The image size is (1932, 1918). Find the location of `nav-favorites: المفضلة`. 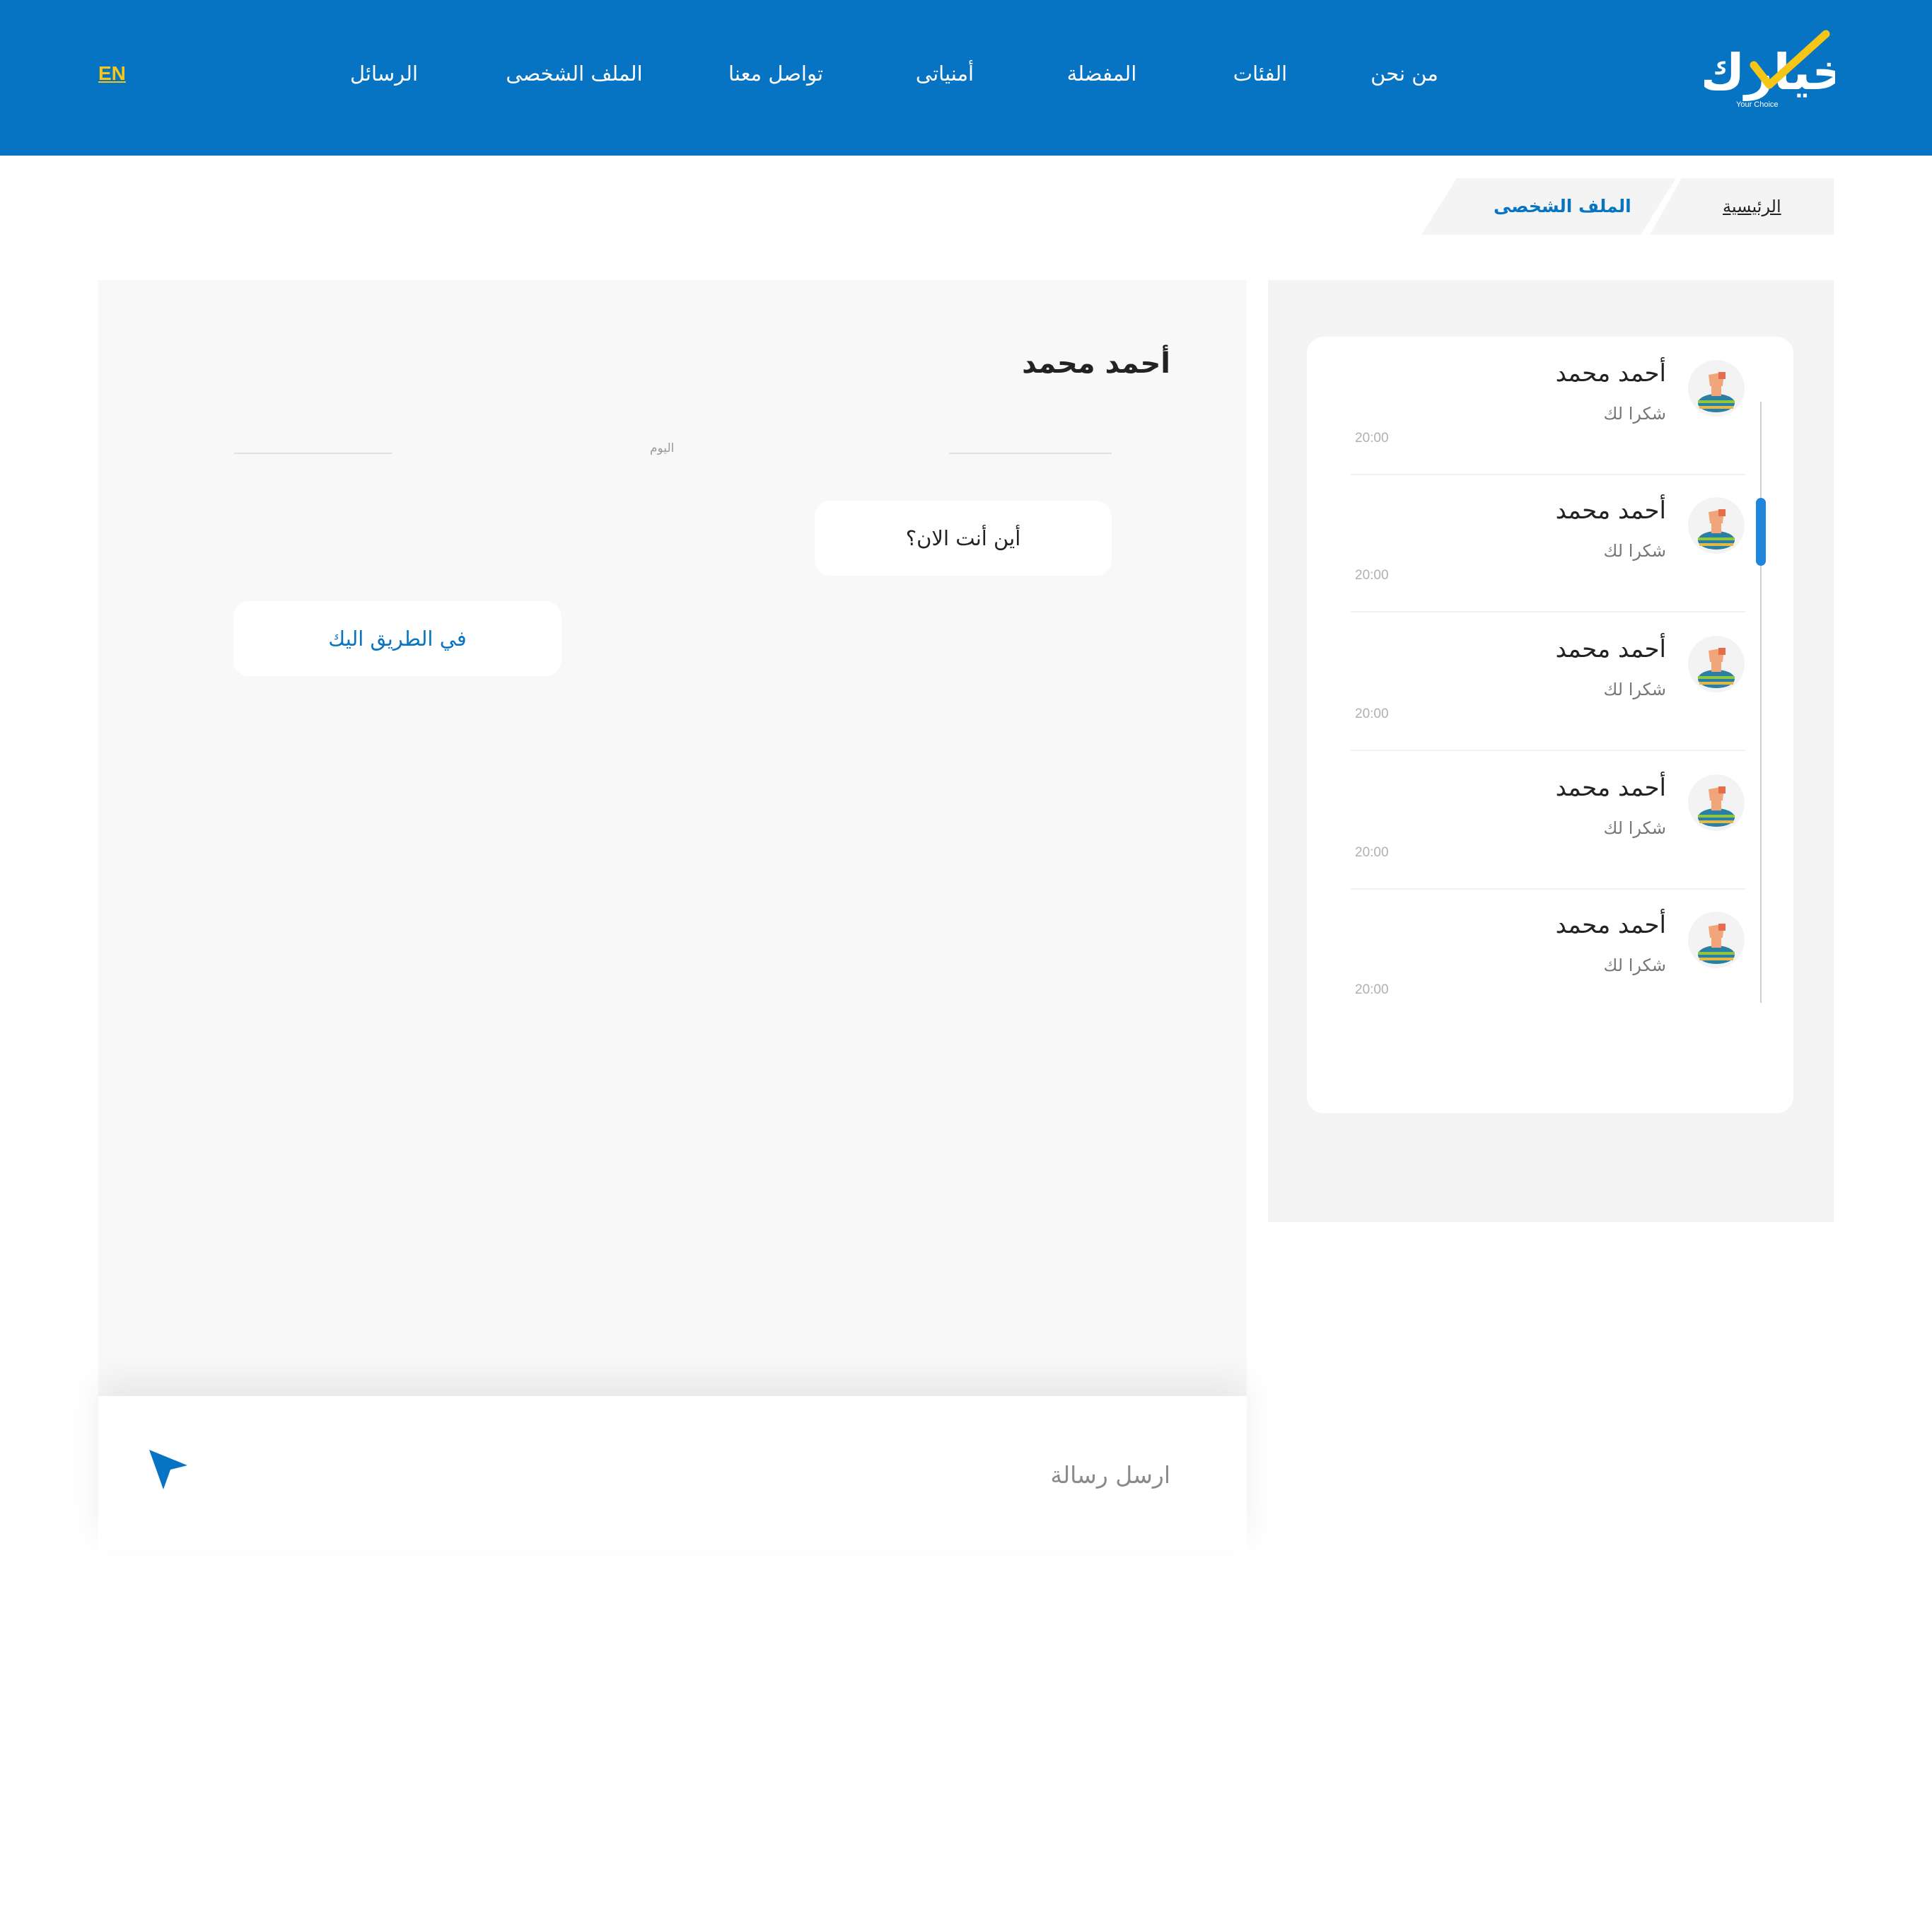

nav-favorites: المفضلة is located at coordinates (1102, 73).